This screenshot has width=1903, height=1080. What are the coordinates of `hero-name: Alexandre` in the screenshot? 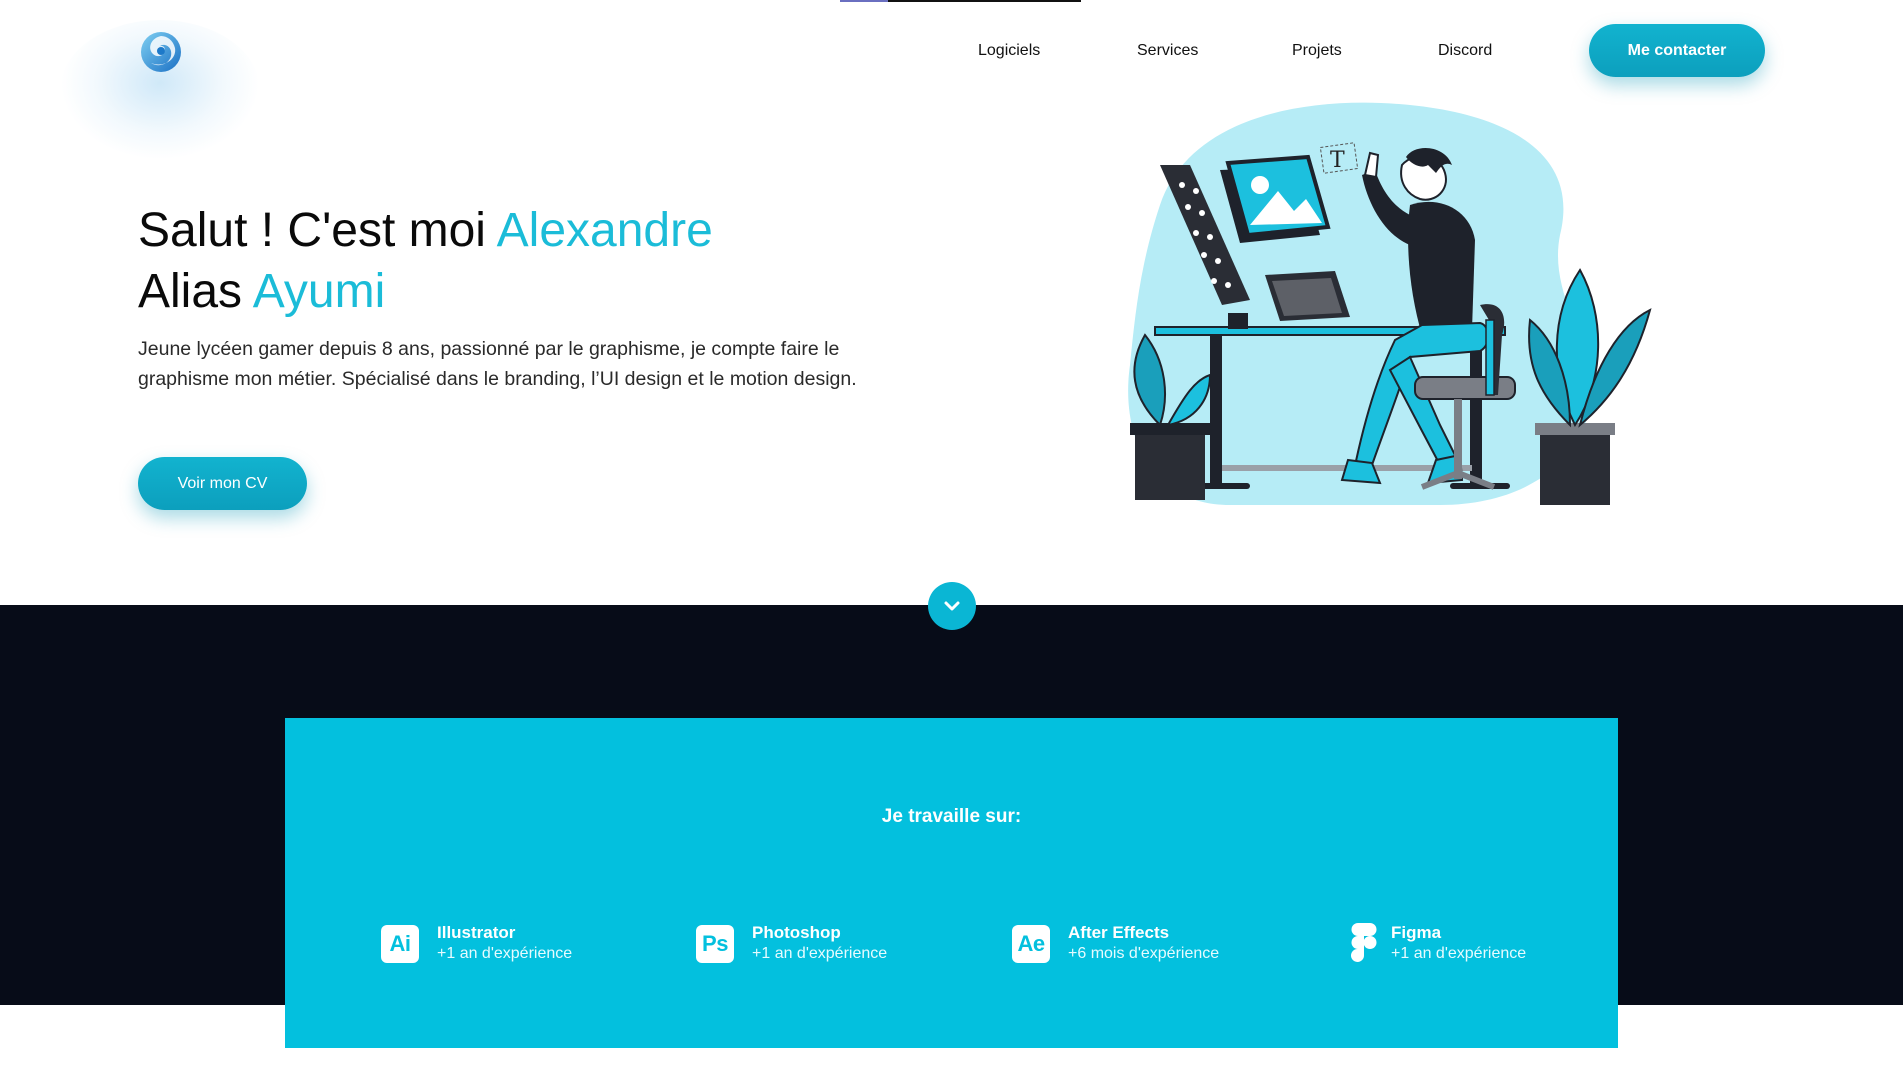 It's located at (604, 230).